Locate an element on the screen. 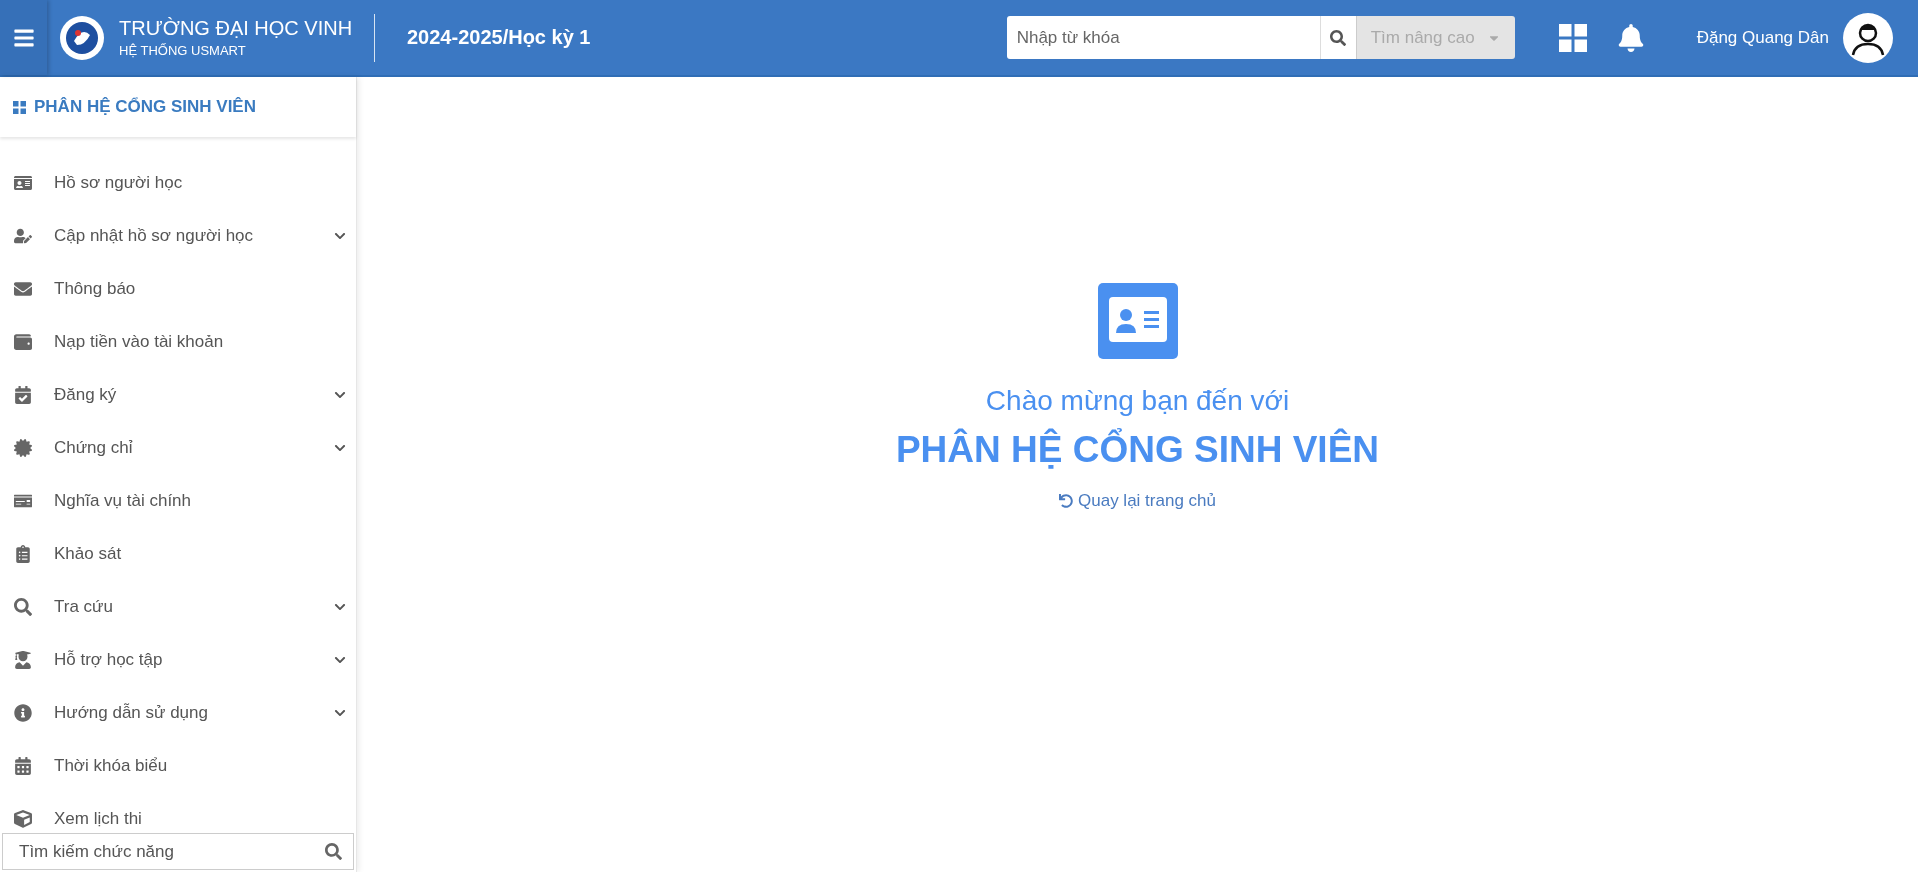  sidebar-item: Thời khóa biểu is located at coordinates (178, 765).